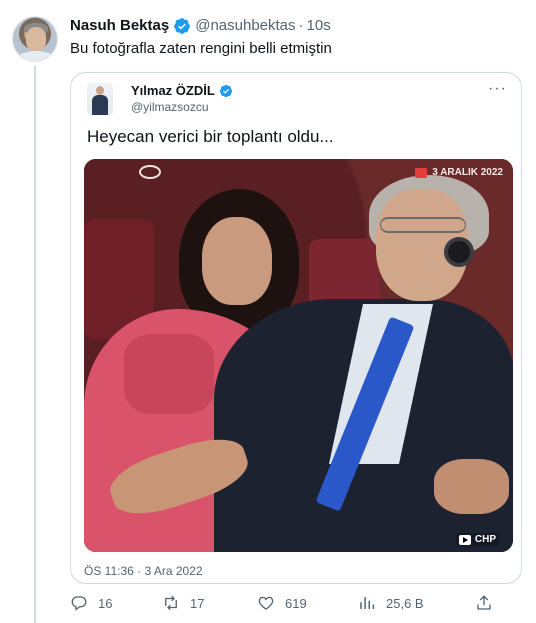  What do you see at coordinates (464, 539) in the screenshot?
I see `play-icon` at bounding box center [464, 539].